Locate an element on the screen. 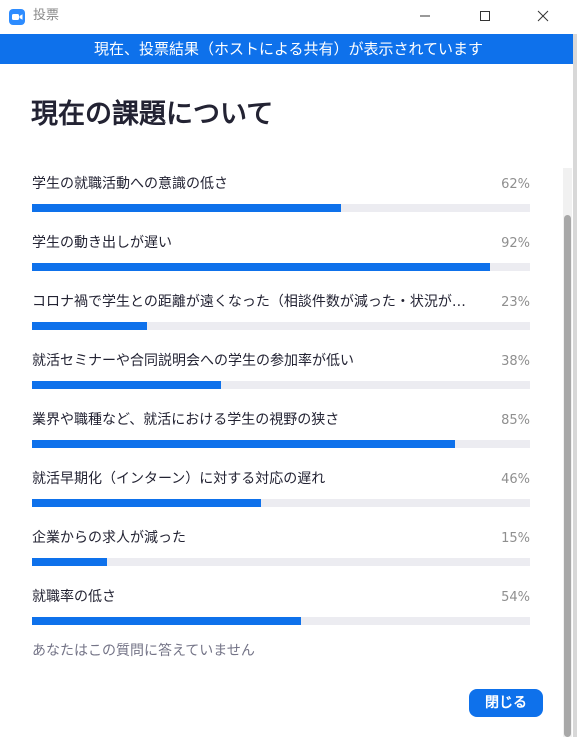  minimize-icon is located at coordinates (425, 16).